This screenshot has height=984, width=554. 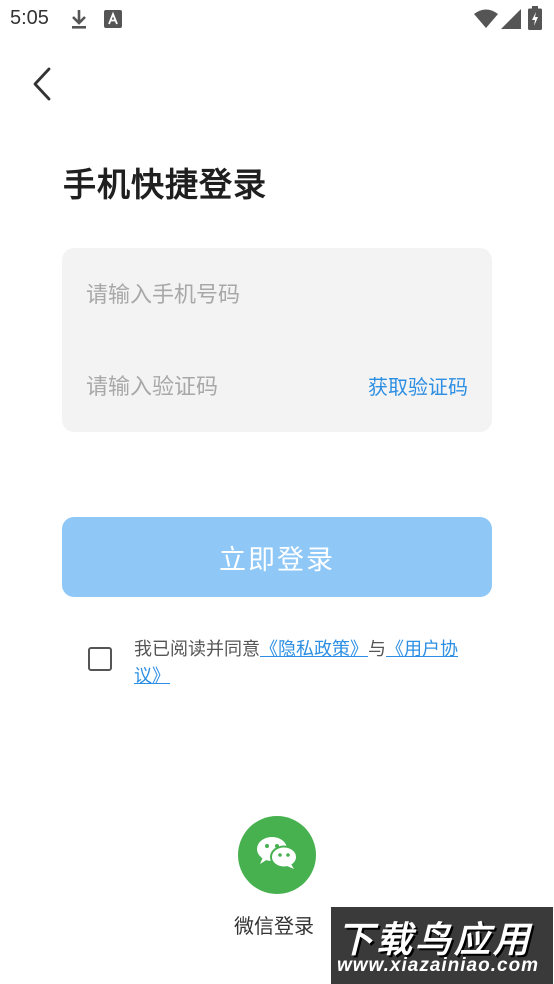 I want to click on status-bar: 5:05, so click(x=277, y=19).